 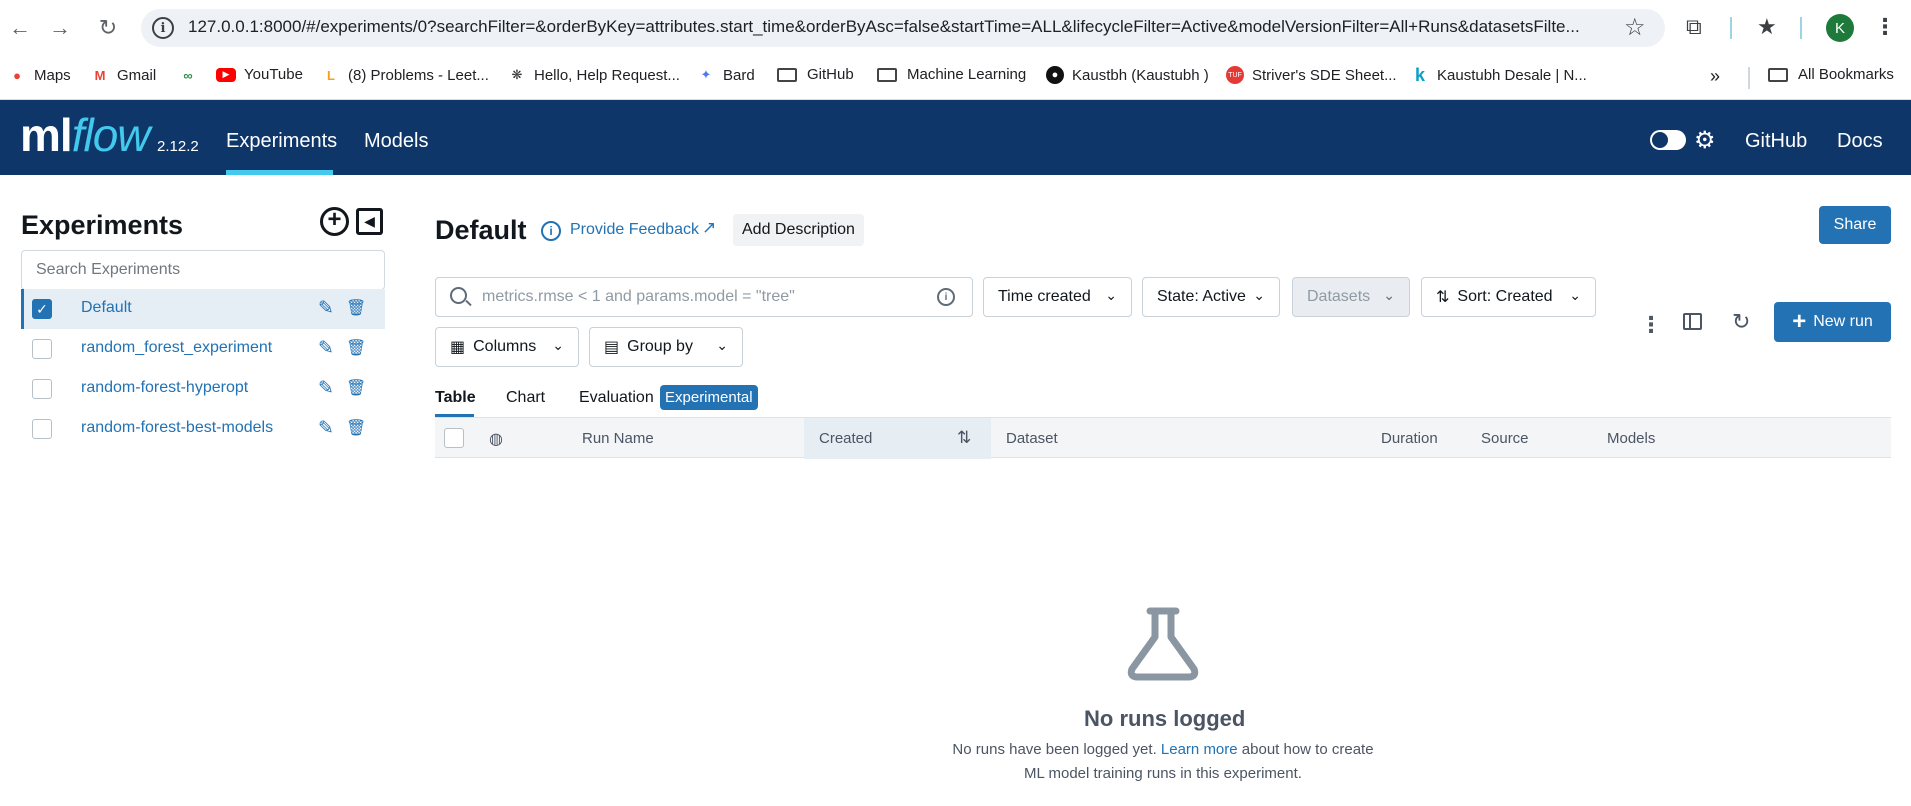 What do you see at coordinates (616, 398) in the screenshot?
I see `tab-evaluation: Evaluation` at bounding box center [616, 398].